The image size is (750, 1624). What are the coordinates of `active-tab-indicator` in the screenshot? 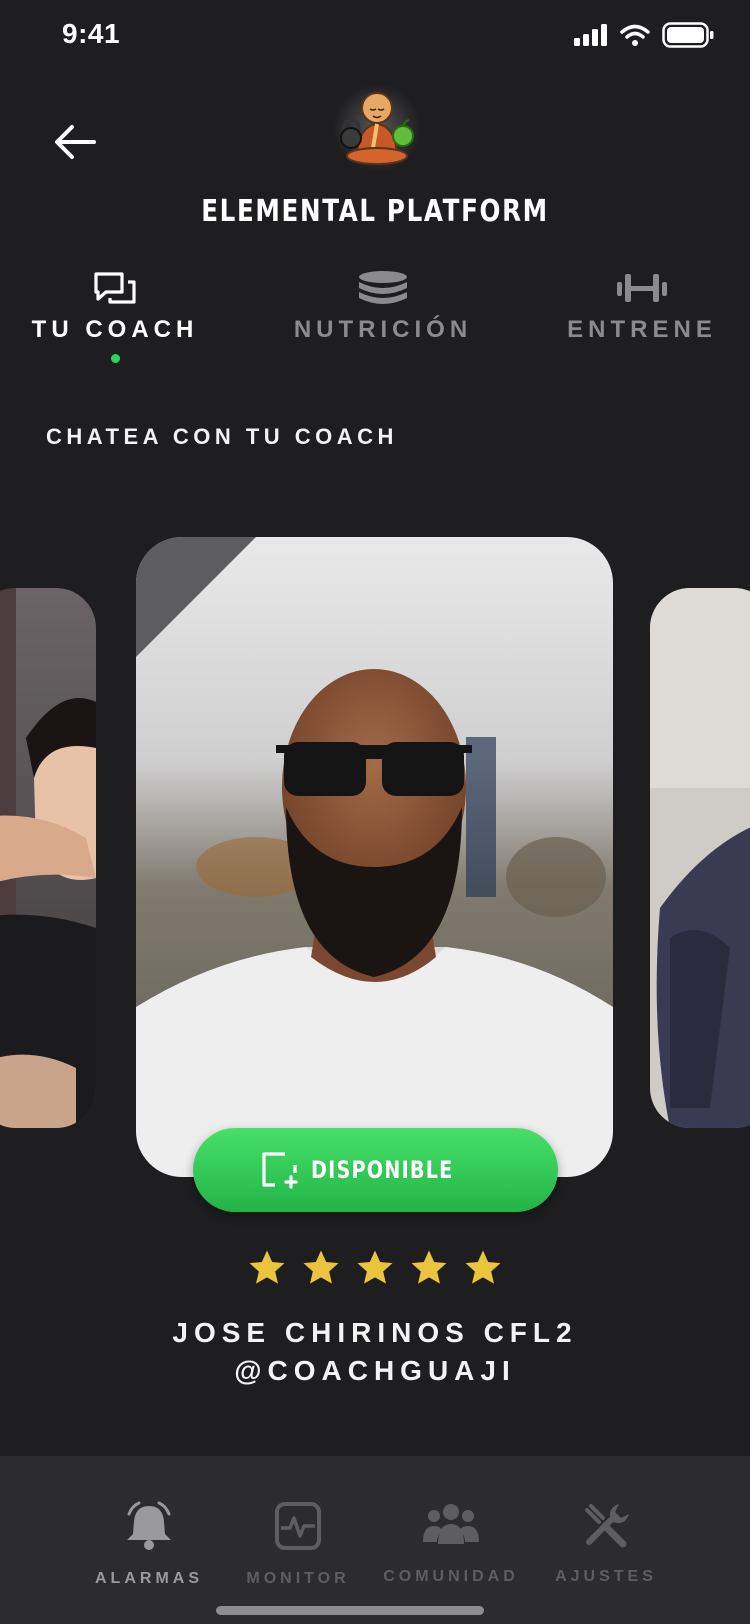 It's located at (115, 358).